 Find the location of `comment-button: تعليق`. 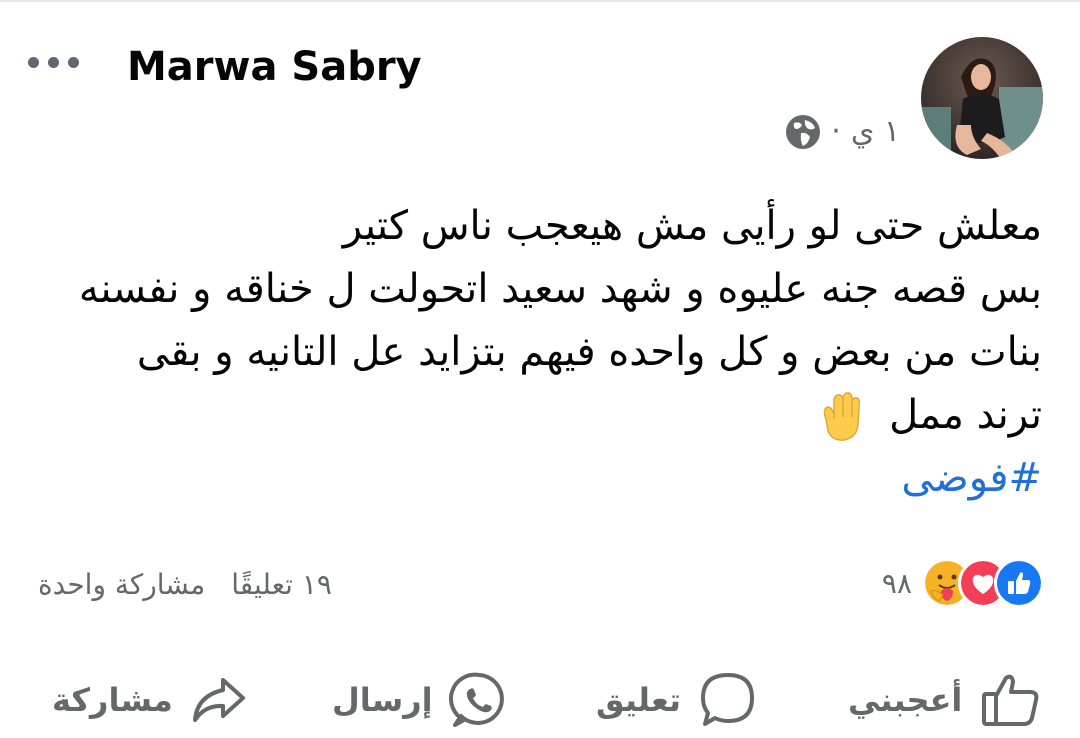

comment-button: تعليق is located at coordinates (677, 700).